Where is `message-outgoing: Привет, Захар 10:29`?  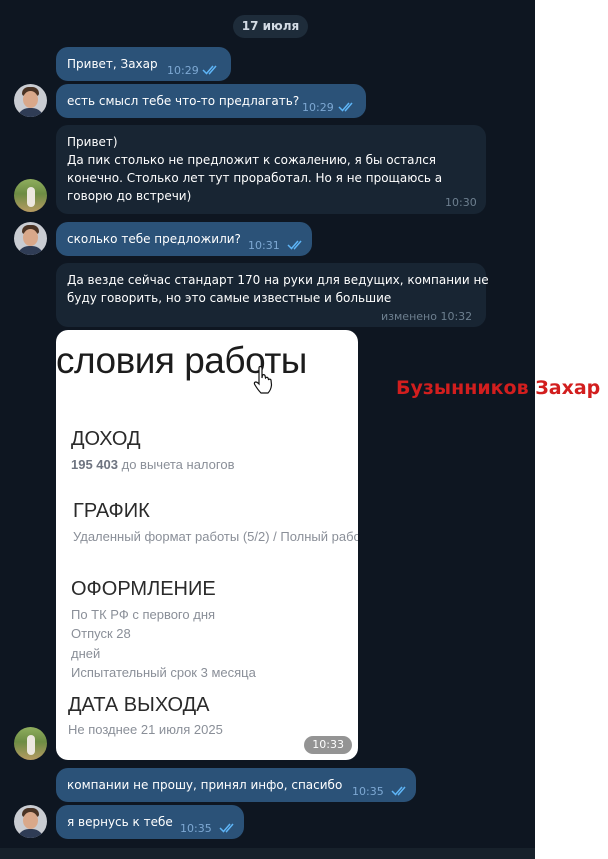
message-outgoing: Привет, Захар 10:29 is located at coordinates (143, 64).